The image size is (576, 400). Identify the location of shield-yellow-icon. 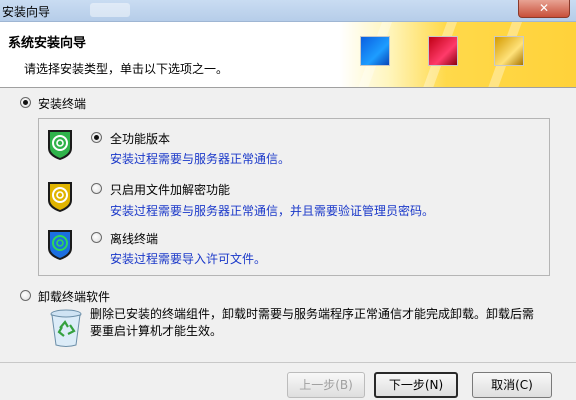
(60, 197).